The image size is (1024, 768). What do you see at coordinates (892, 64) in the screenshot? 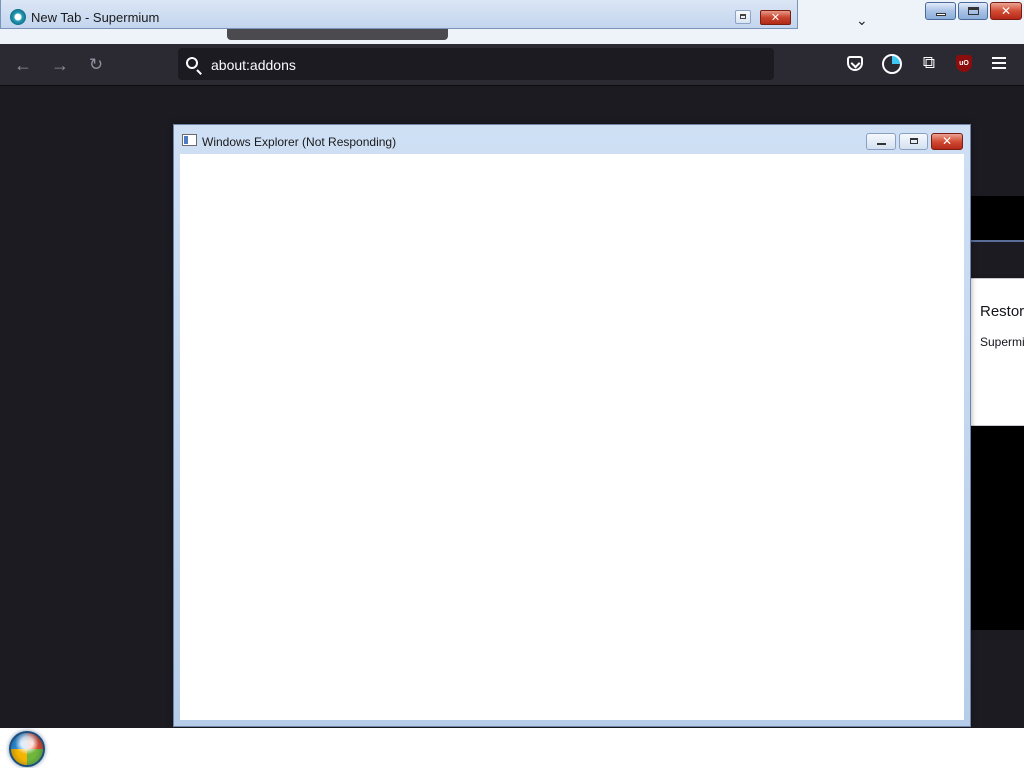
I see `account-icon` at bounding box center [892, 64].